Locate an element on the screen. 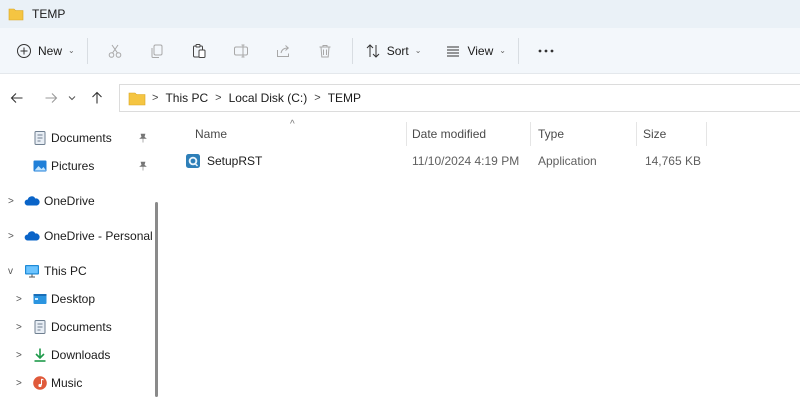  sidebar-item-music: > Music is located at coordinates (76, 383).